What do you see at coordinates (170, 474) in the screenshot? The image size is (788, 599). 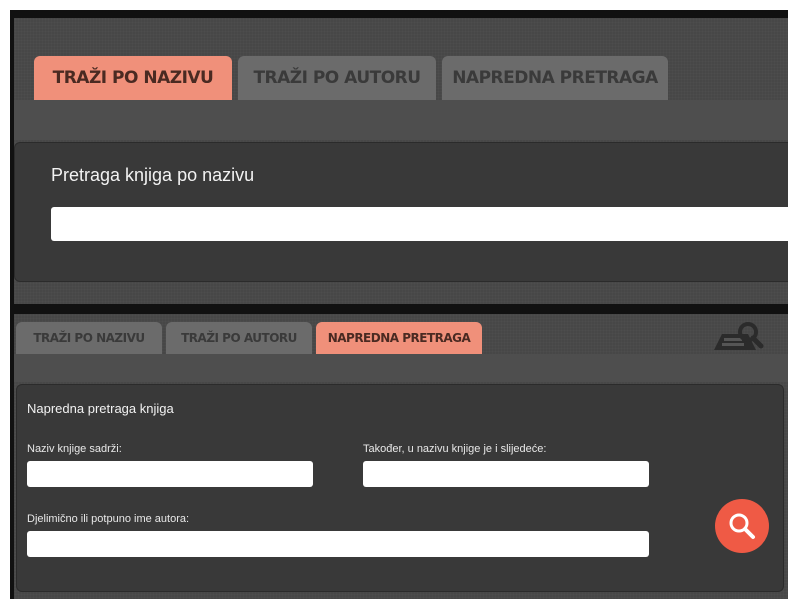 I see `title-contains-input` at bounding box center [170, 474].